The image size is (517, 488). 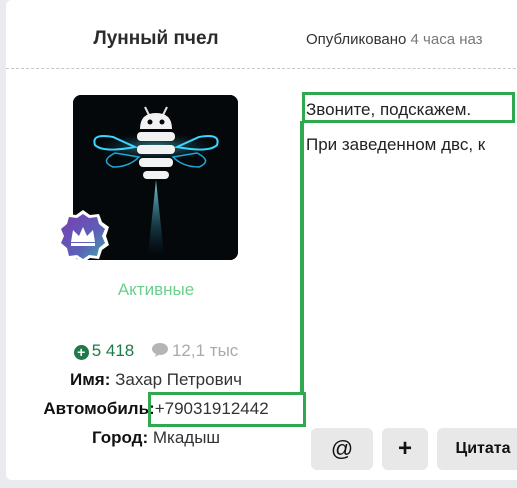 I want to click on mention-button: @, so click(x=342, y=449).